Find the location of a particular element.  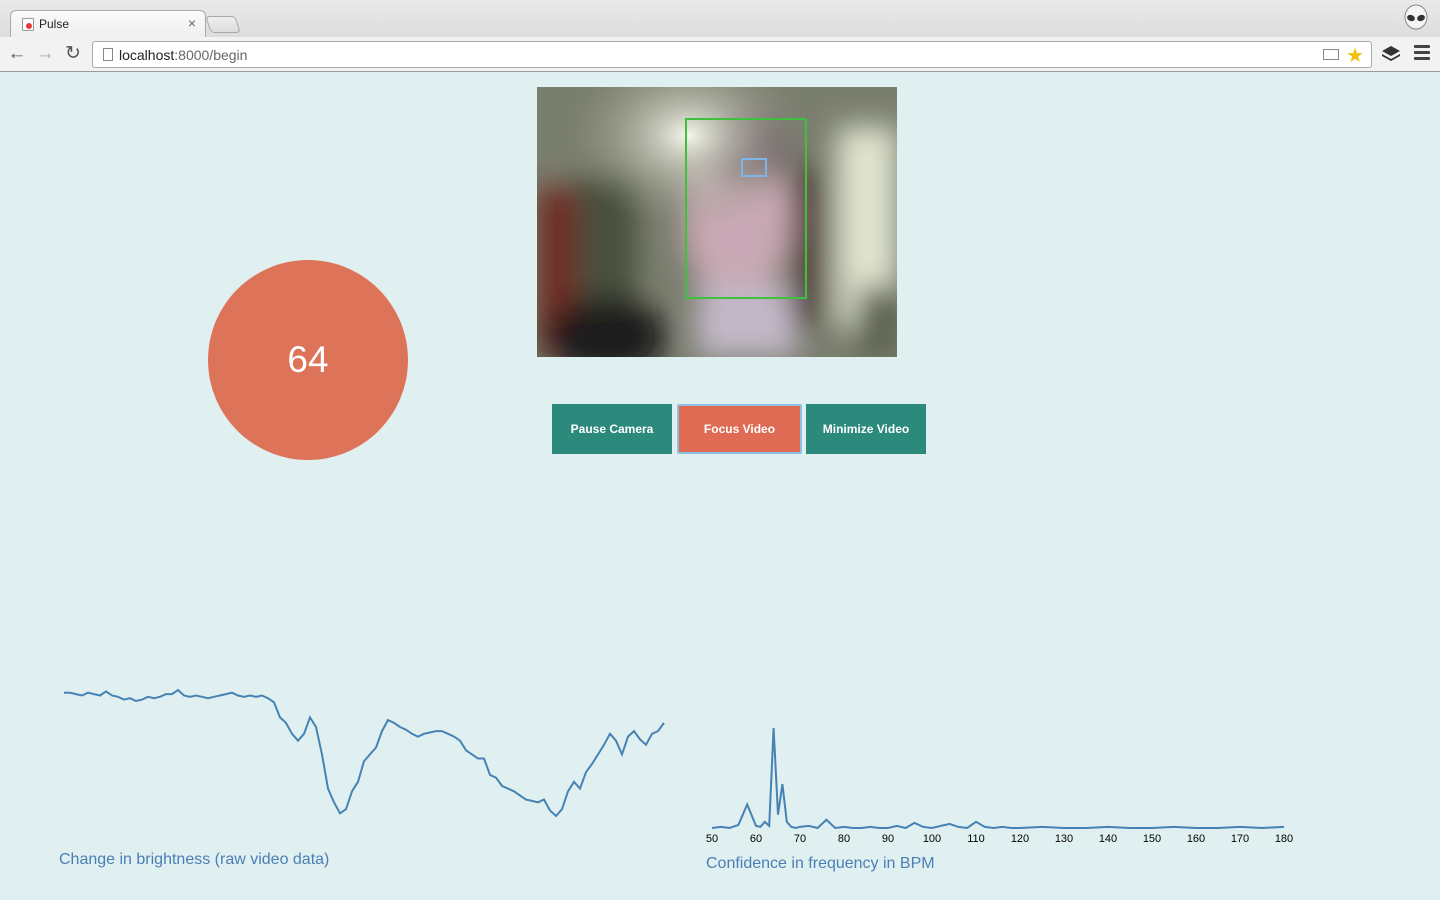

x-tick-label: 120 is located at coordinates (1020, 839).